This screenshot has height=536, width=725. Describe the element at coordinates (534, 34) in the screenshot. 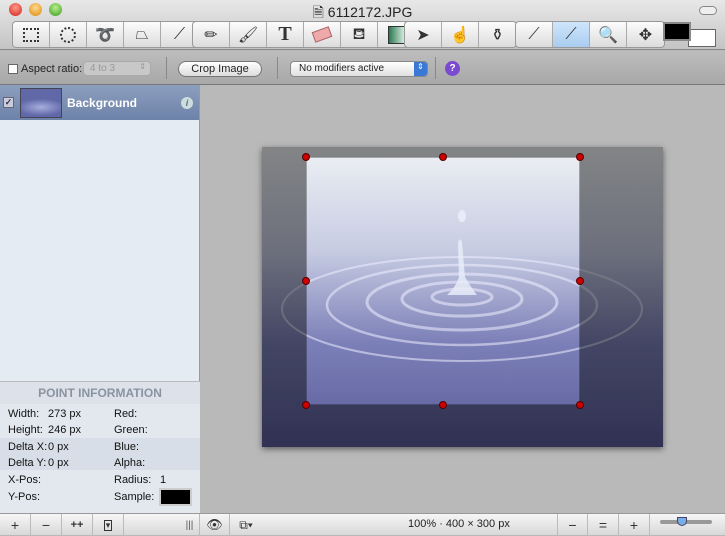

I see `eyedropper-icon: ⟋` at that location.